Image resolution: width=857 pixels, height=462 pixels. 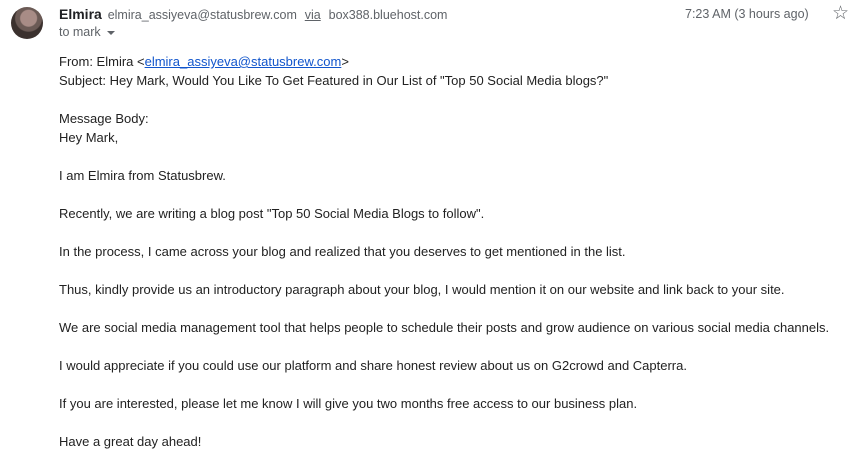 I want to click on chevron-down-icon, so click(x=110, y=32).